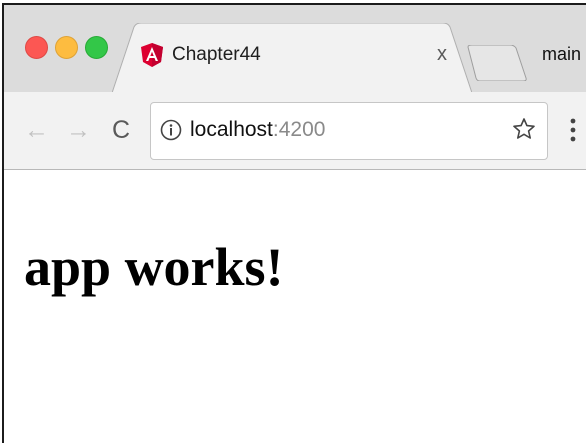 The height and width of the screenshot is (445, 588). What do you see at coordinates (96, 47) in the screenshot?
I see `maximize-window-button` at bounding box center [96, 47].